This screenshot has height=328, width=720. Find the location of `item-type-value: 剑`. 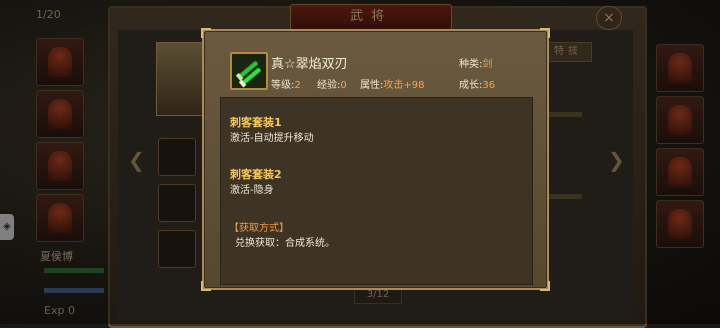

item-type-value: 剑 is located at coordinates (487, 64).